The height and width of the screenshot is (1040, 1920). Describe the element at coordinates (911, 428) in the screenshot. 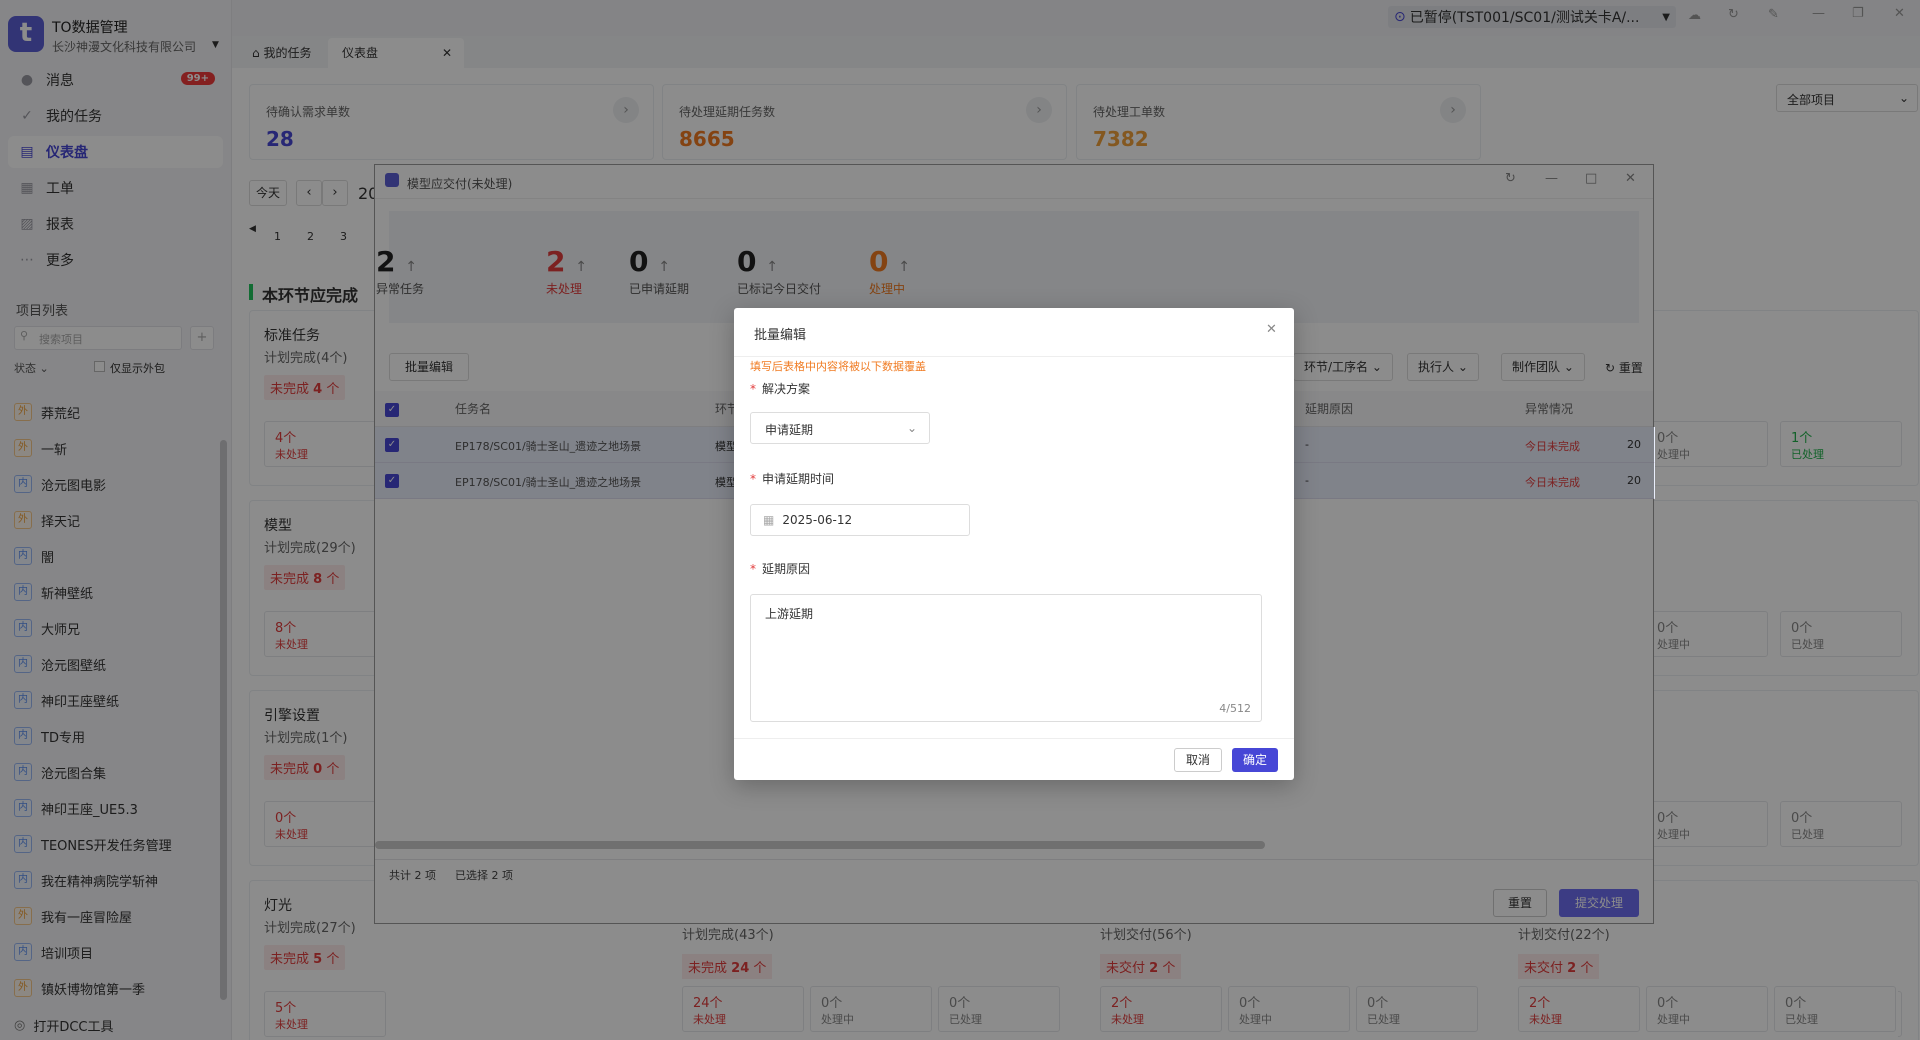

I see `chevron-down-icon: ⌄` at that location.